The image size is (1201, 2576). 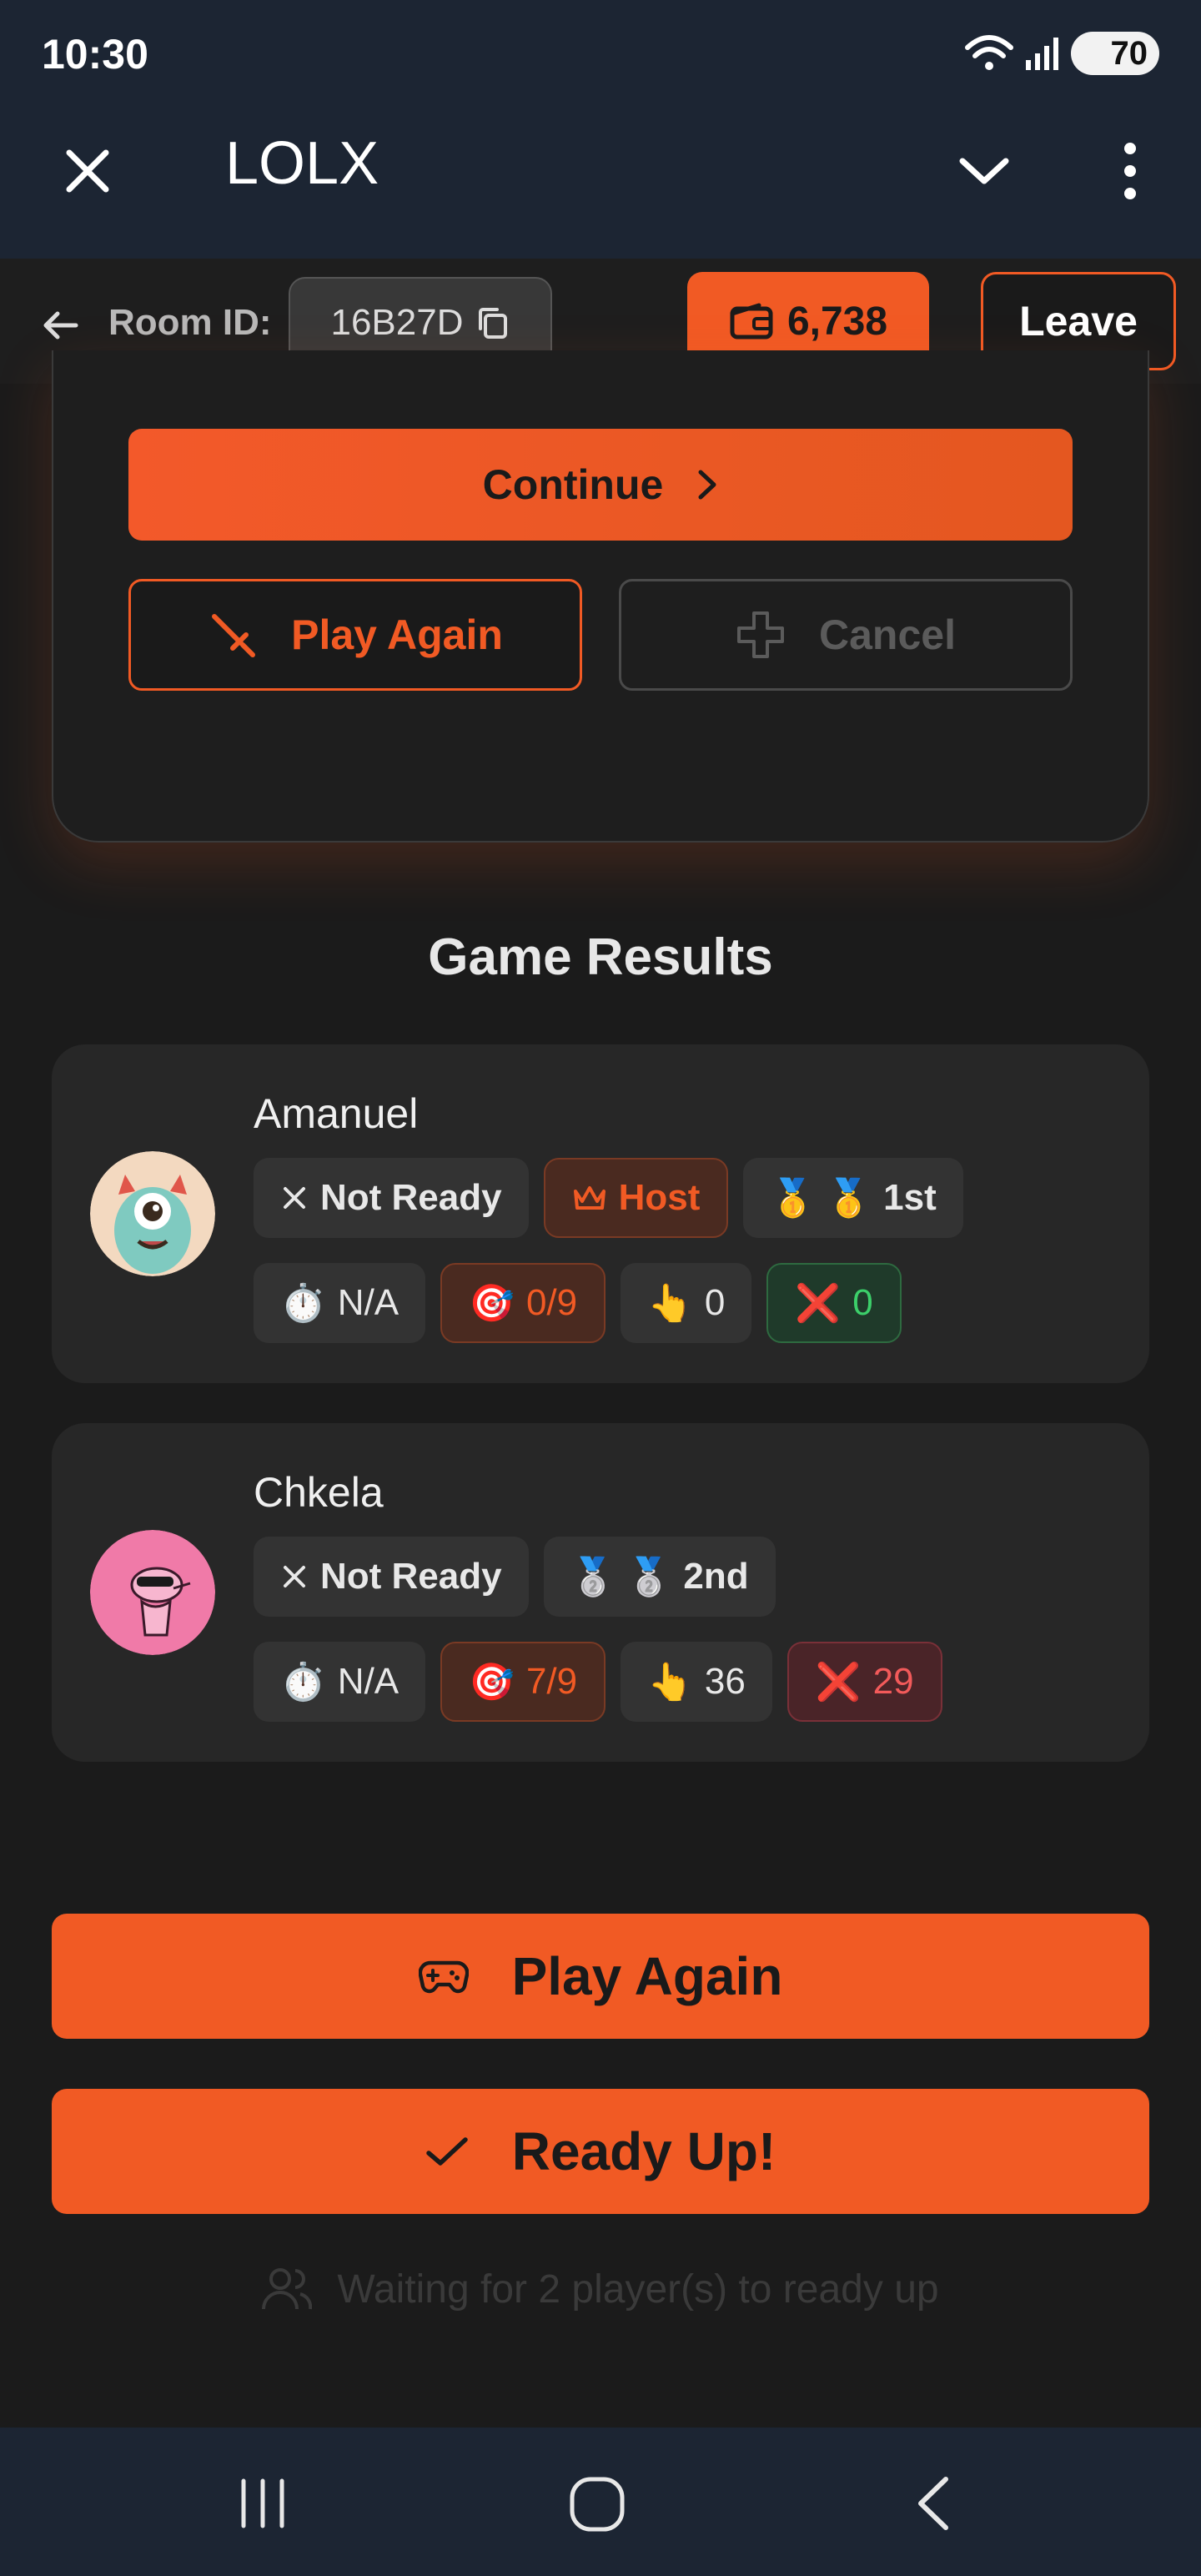 I want to click on silver-medal-icon: 🥈 🥈, so click(x=621, y=1577).